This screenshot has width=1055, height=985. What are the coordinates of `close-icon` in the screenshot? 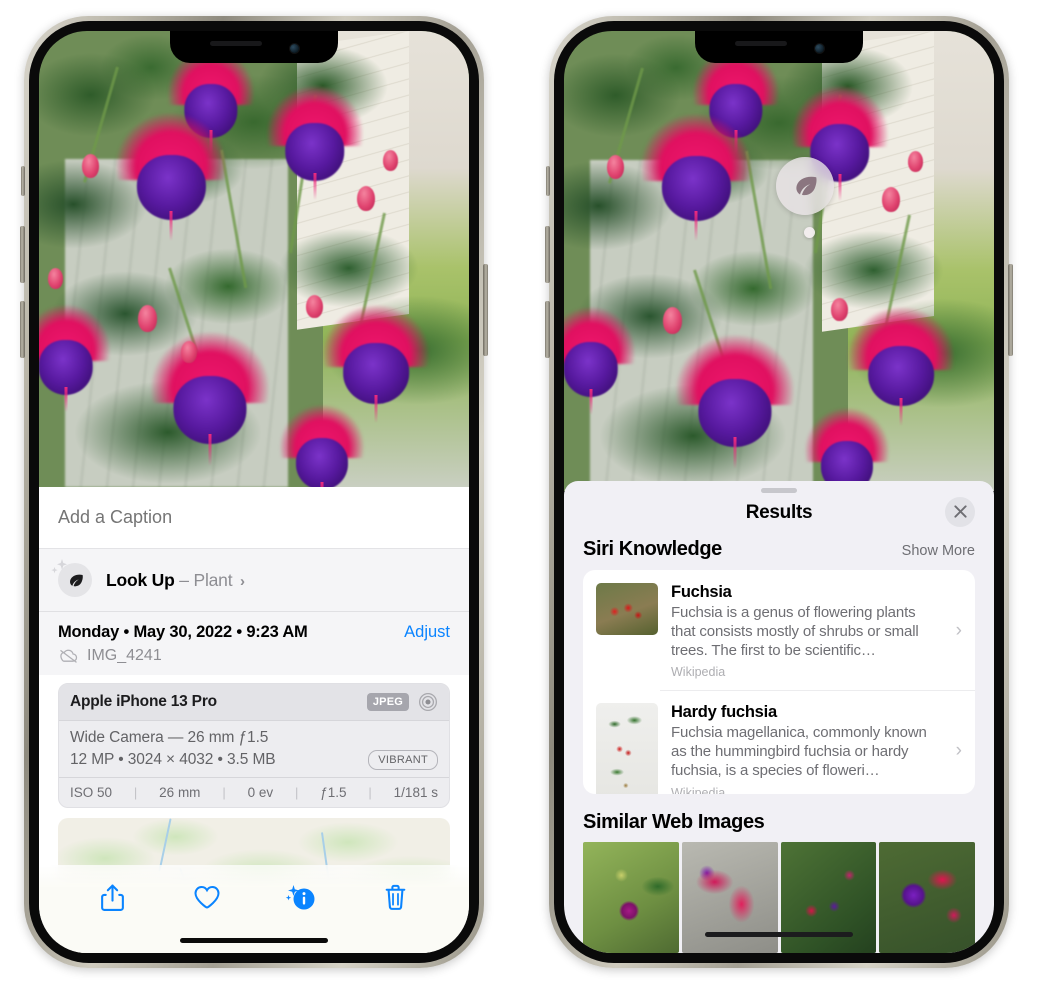 It's located at (960, 511).